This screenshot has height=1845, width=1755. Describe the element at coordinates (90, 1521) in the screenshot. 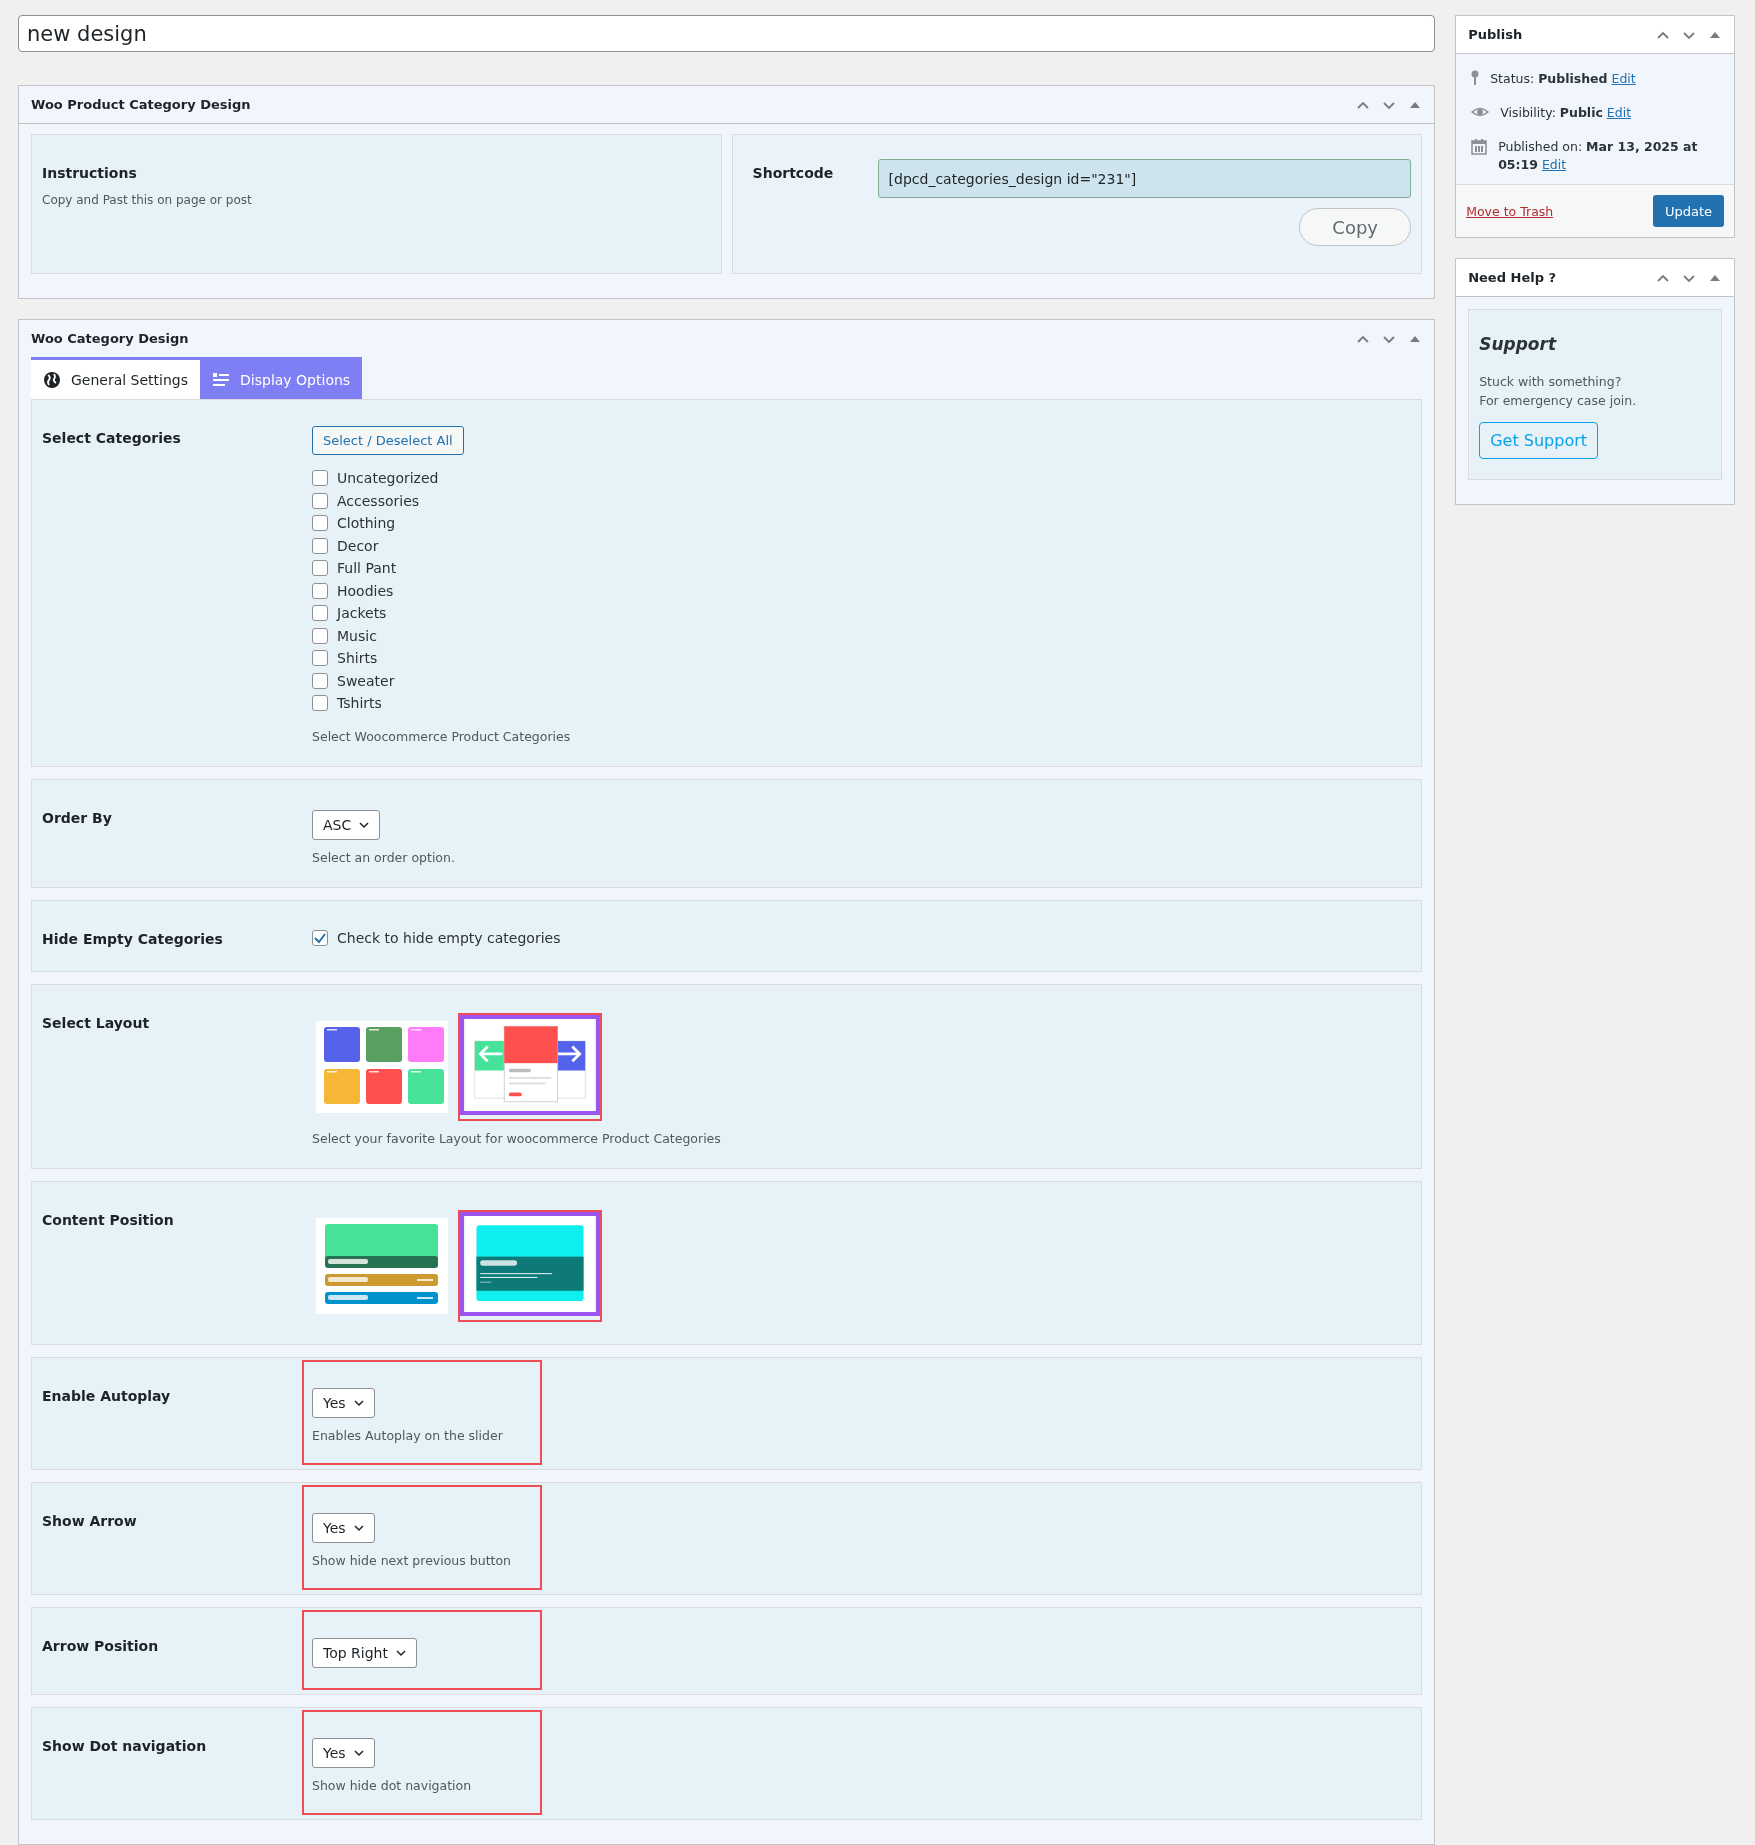

I see `setting-label: Show Arrow` at that location.